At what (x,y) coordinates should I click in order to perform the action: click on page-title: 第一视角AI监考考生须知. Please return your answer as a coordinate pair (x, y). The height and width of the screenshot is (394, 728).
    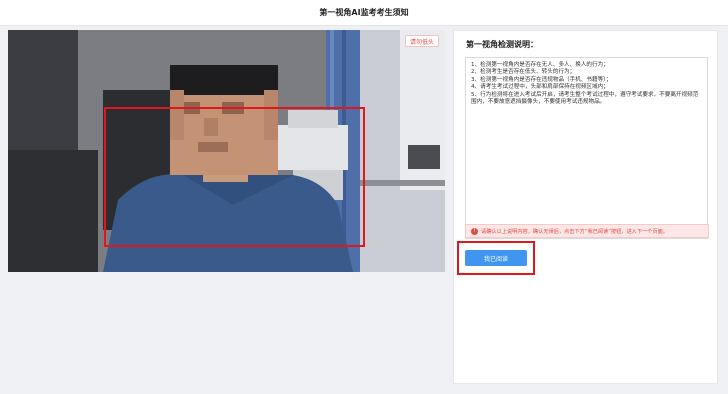
    Looking at the image, I should click on (364, 12).